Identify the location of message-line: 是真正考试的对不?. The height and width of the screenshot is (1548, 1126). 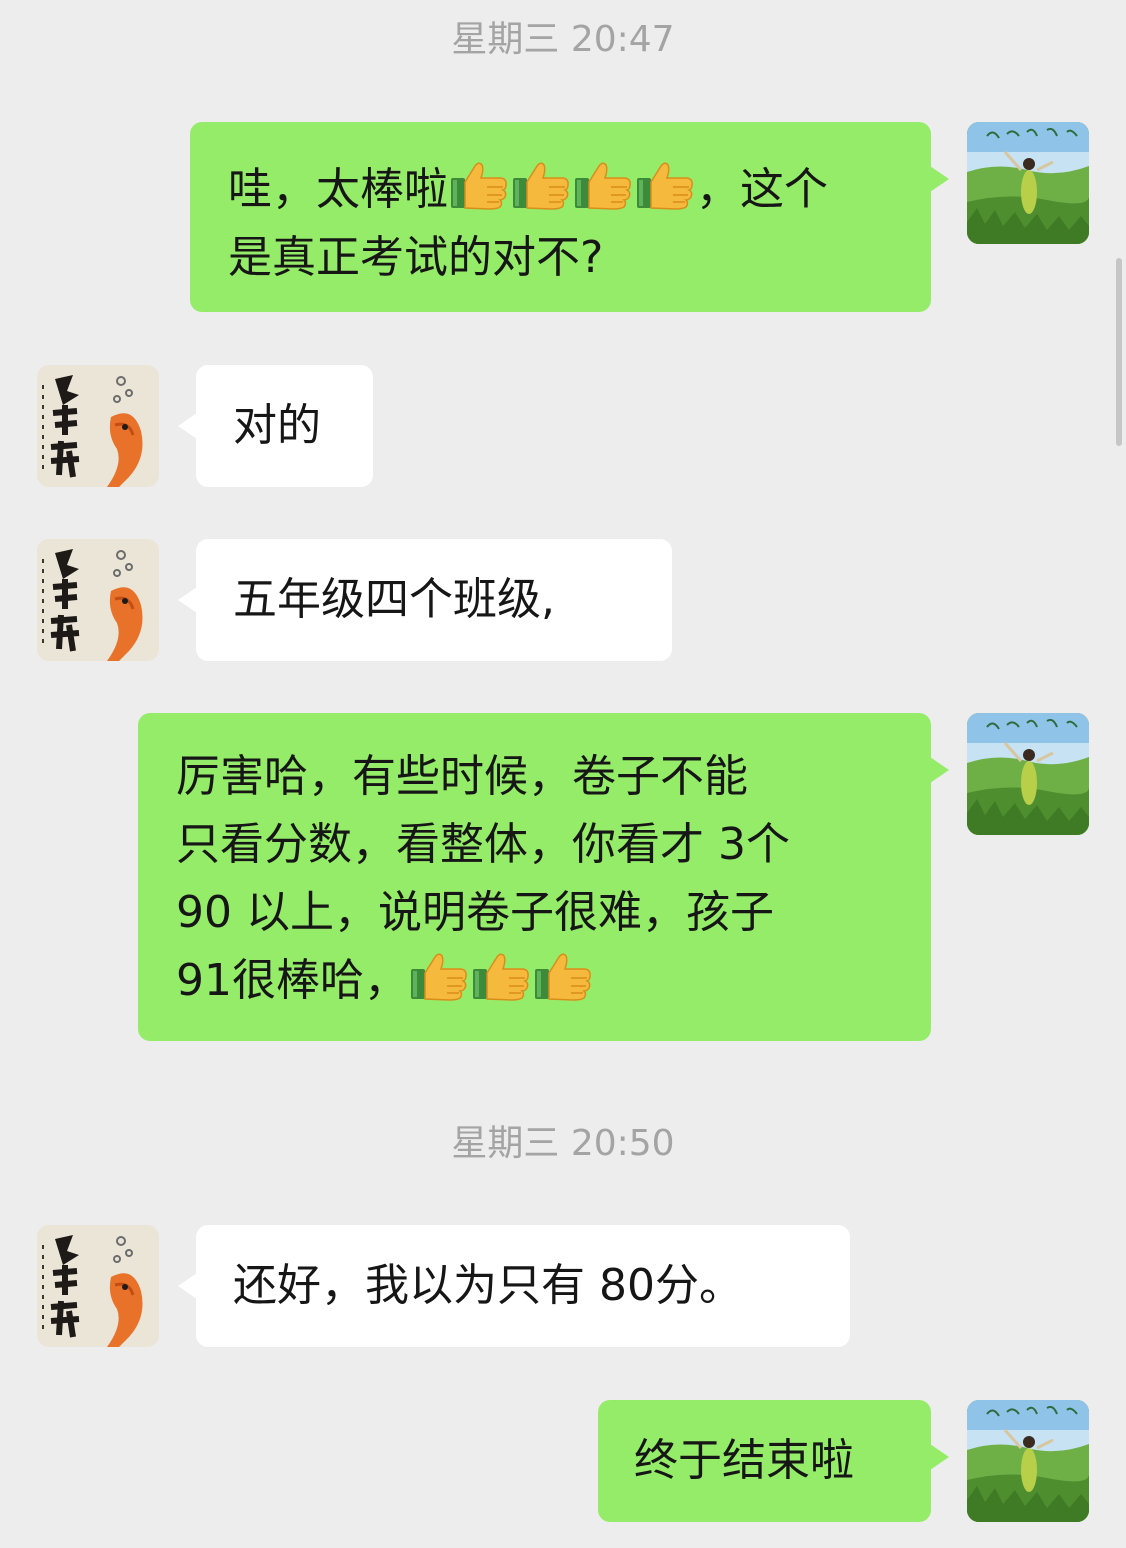
(416, 257).